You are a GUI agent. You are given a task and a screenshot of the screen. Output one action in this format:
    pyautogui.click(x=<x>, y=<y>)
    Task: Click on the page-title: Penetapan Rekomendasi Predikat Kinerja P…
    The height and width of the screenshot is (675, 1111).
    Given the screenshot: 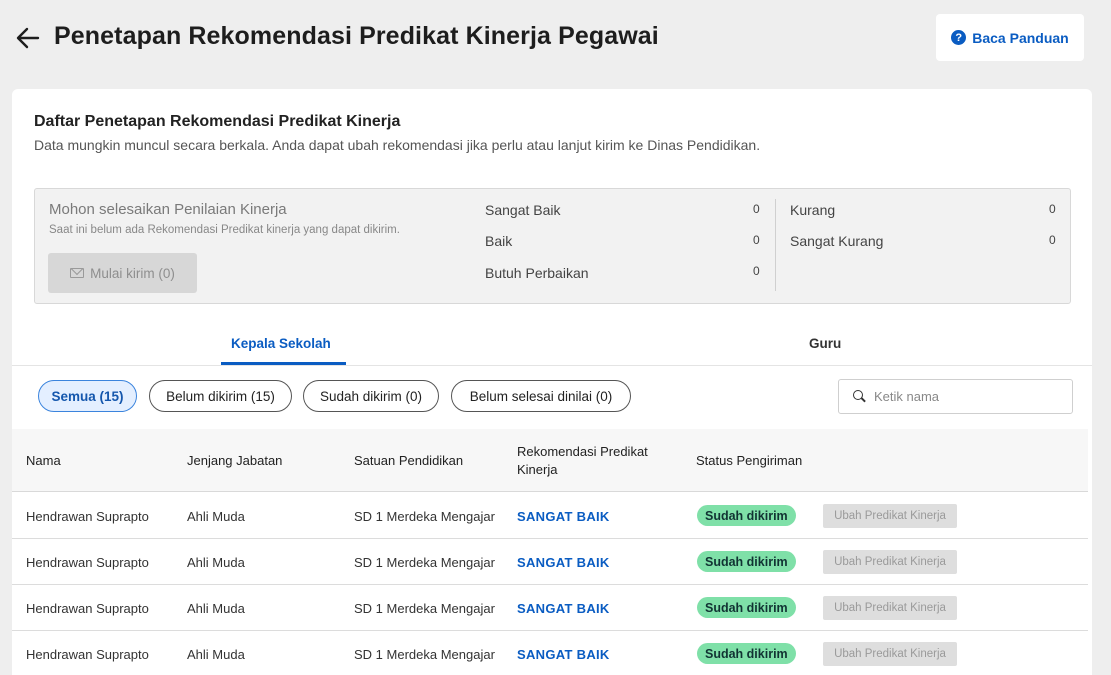 What is the action you would take?
    pyautogui.click(x=356, y=36)
    